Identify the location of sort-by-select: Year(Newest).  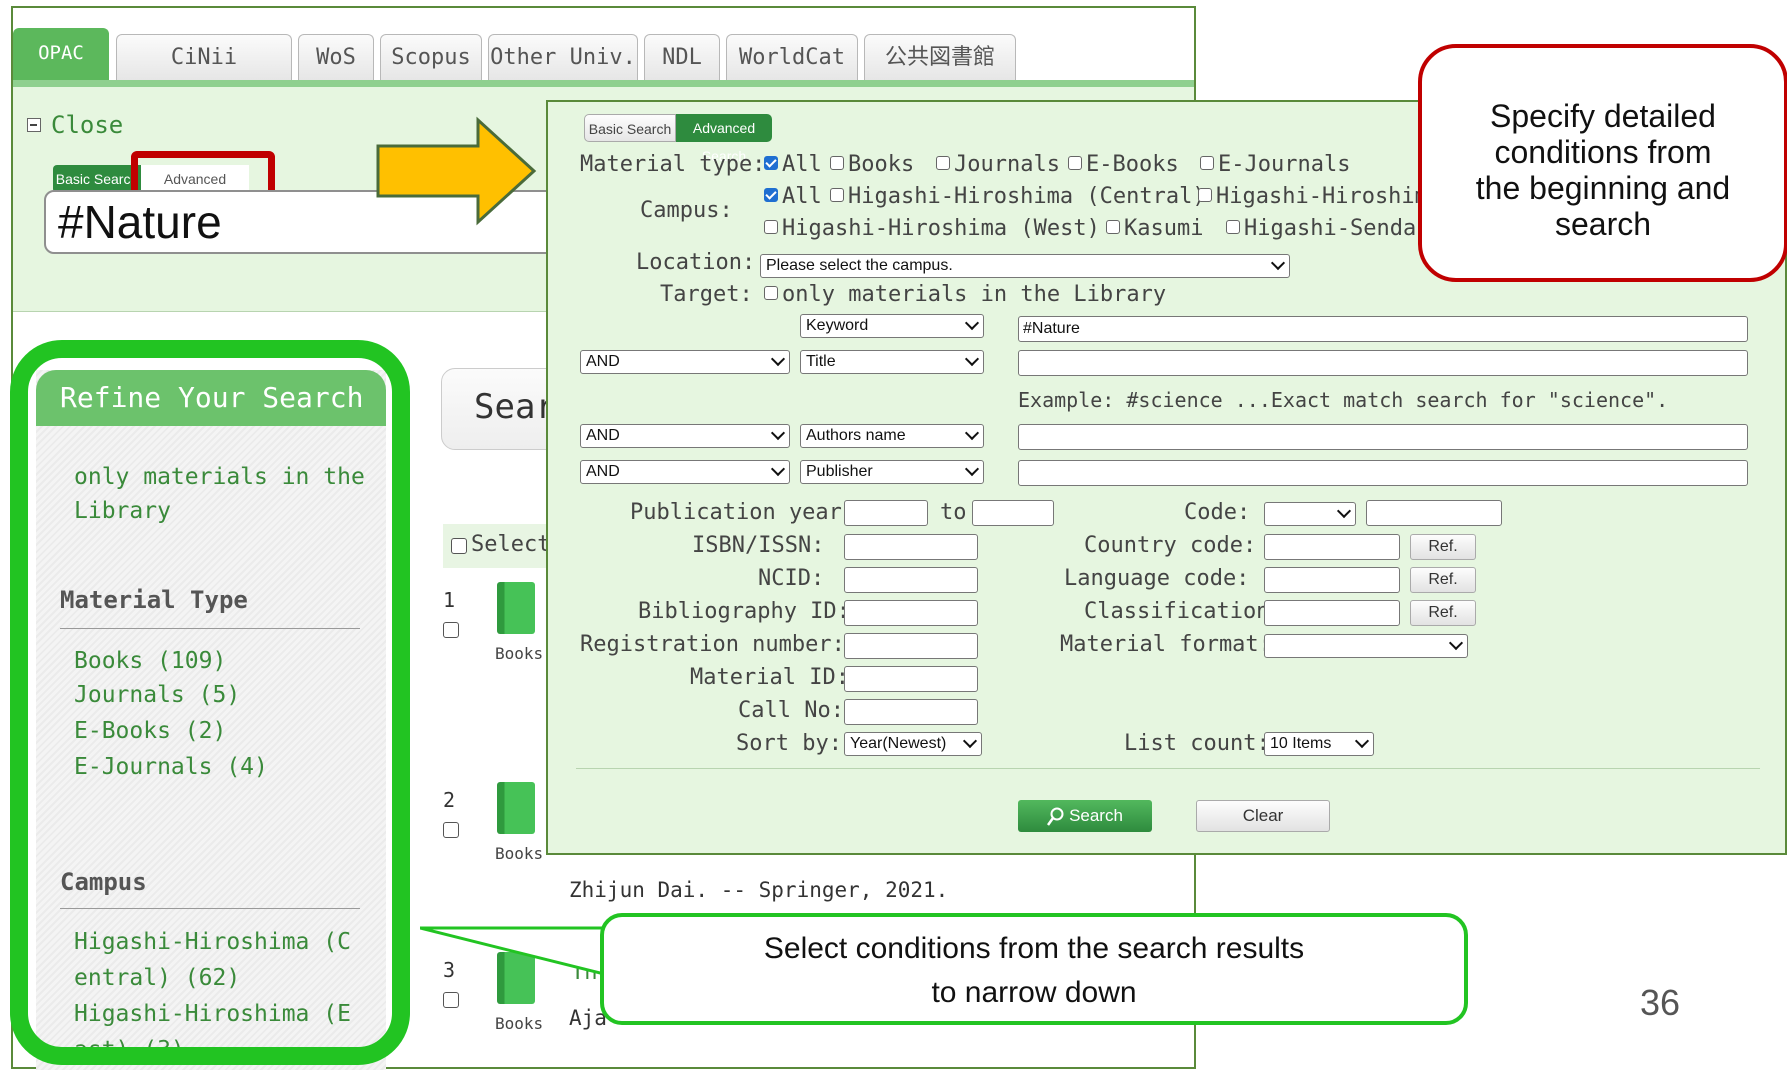
(913, 744).